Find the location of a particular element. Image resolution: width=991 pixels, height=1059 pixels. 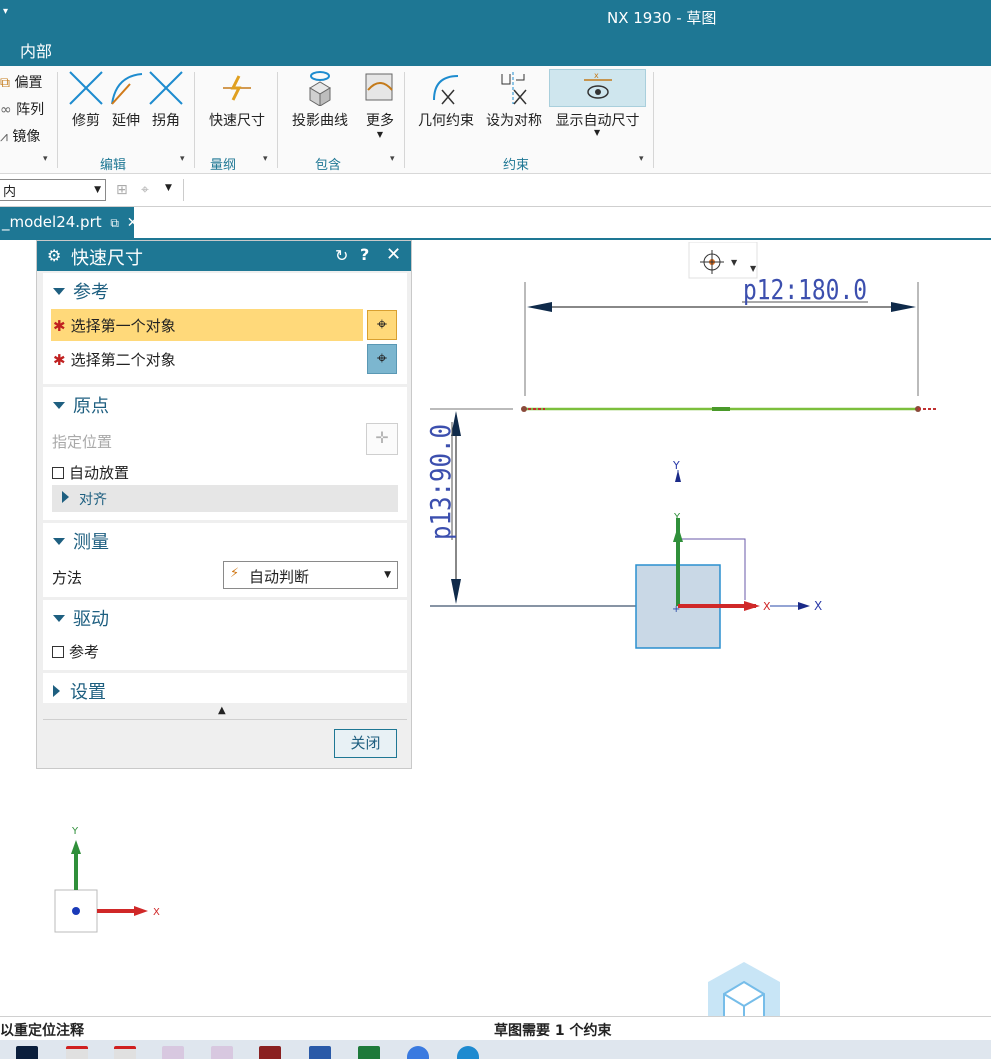

make-symmetric-icon is located at coordinates (514, 88).